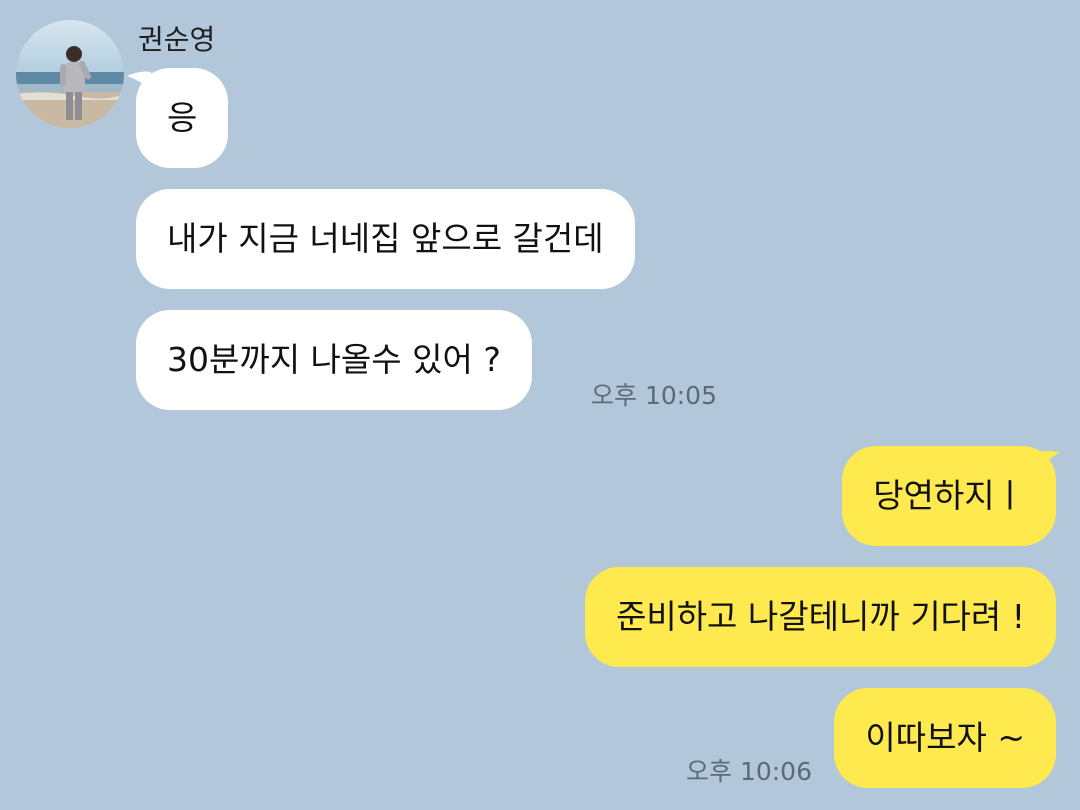 The height and width of the screenshot is (810, 1080). Describe the element at coordinates (749, 771) in the screenshot. I see `outgoing-timestamp: 오후 10:06` at that location.